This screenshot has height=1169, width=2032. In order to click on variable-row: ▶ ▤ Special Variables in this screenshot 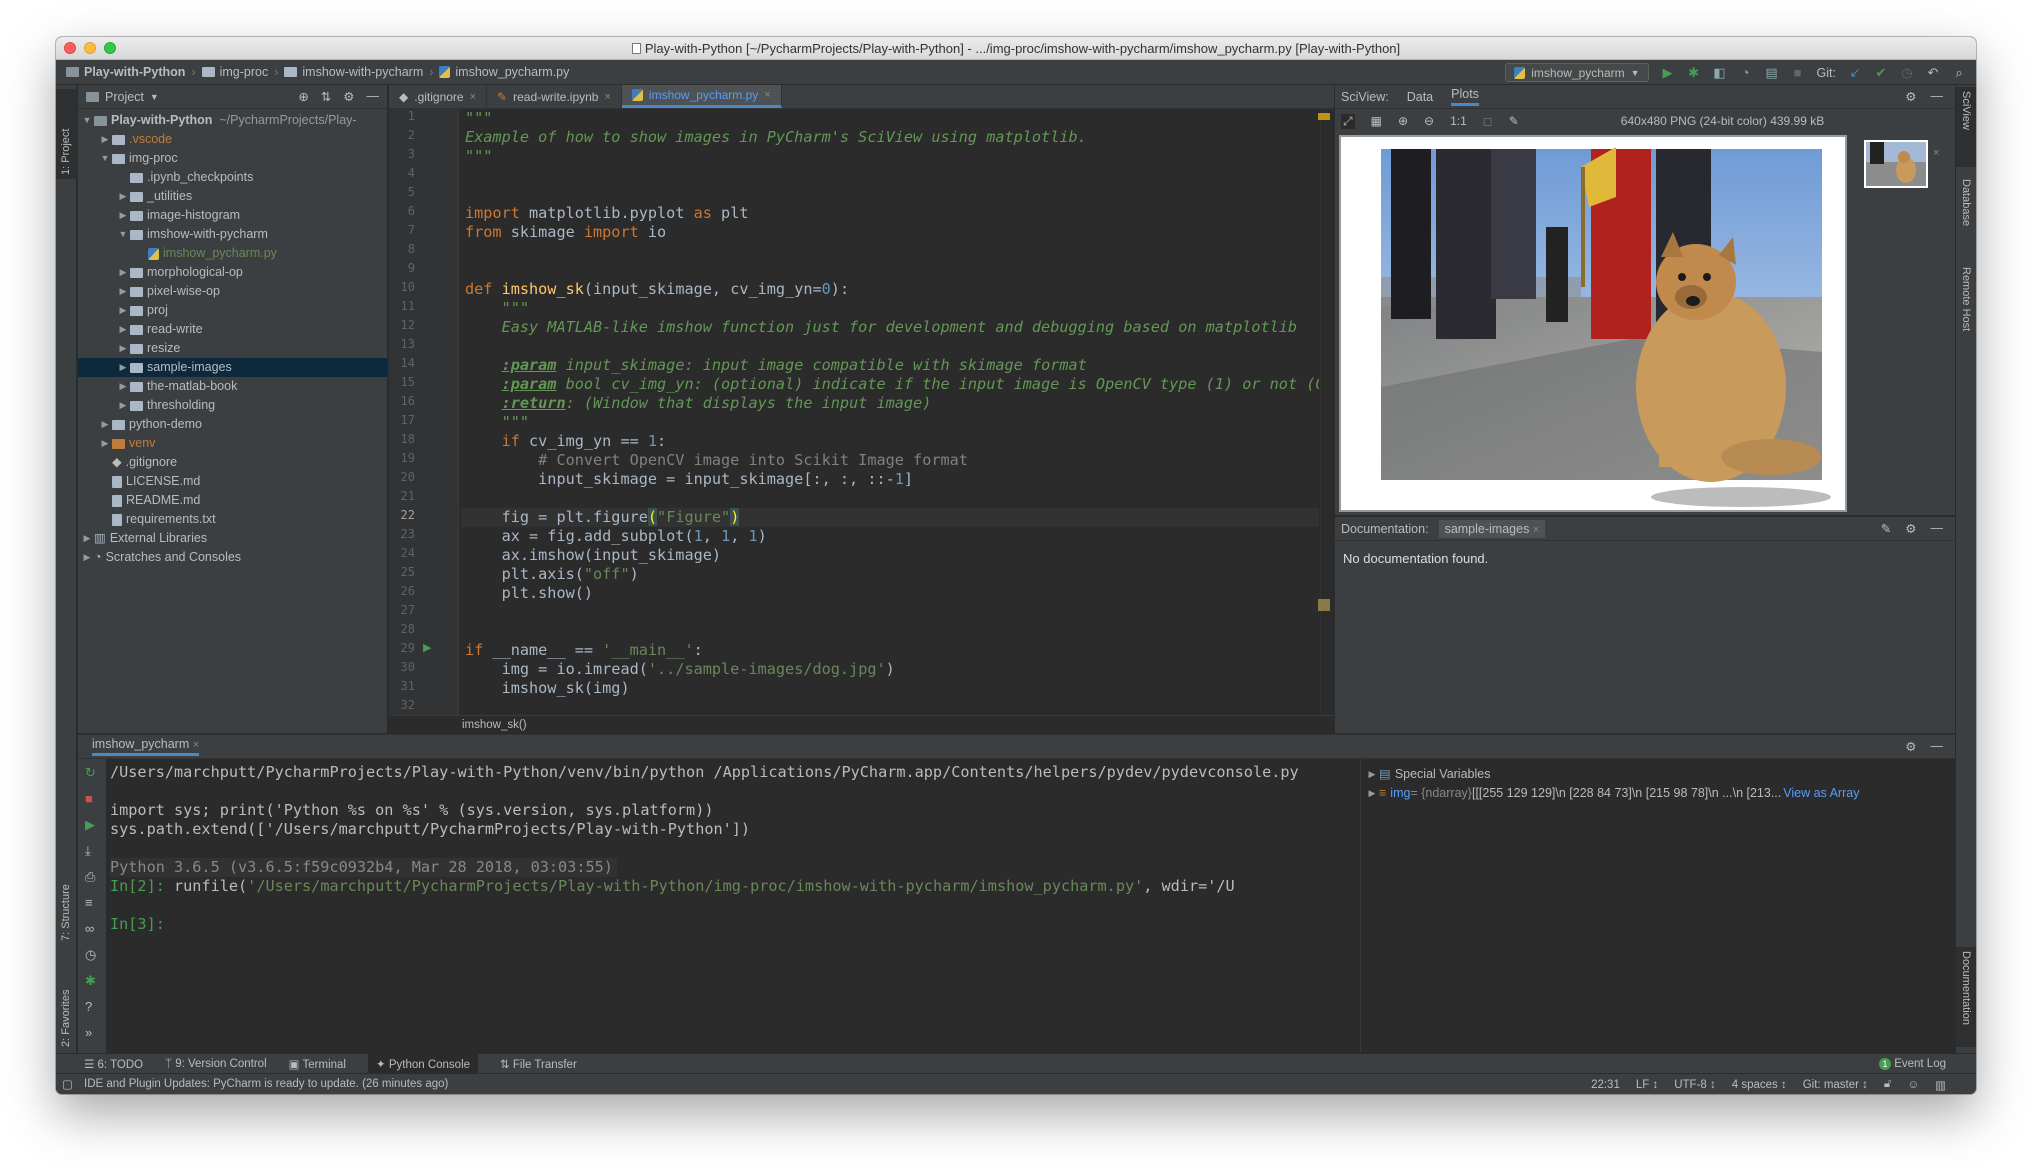, I will do `click(1658, 774)`.